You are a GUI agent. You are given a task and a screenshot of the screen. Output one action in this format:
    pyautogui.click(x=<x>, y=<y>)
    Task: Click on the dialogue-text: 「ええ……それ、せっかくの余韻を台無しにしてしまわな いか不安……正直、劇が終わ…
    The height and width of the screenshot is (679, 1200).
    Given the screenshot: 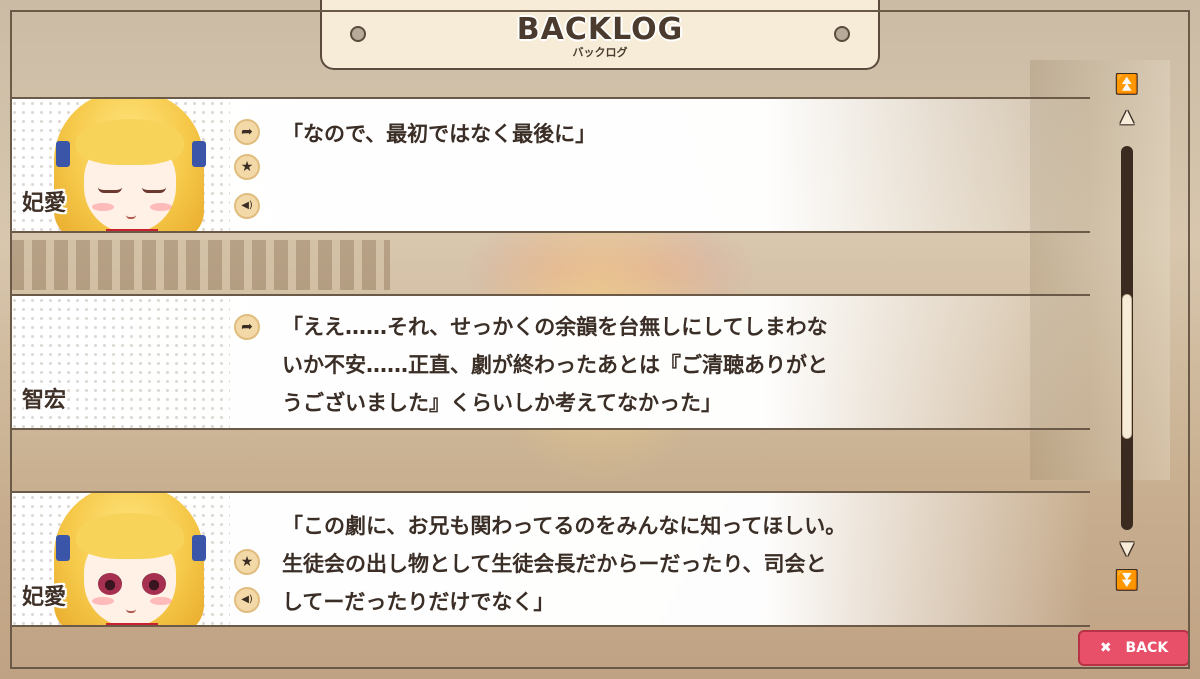 What is the action you would take?
    pyautogui.click(x=555, y=365)
    